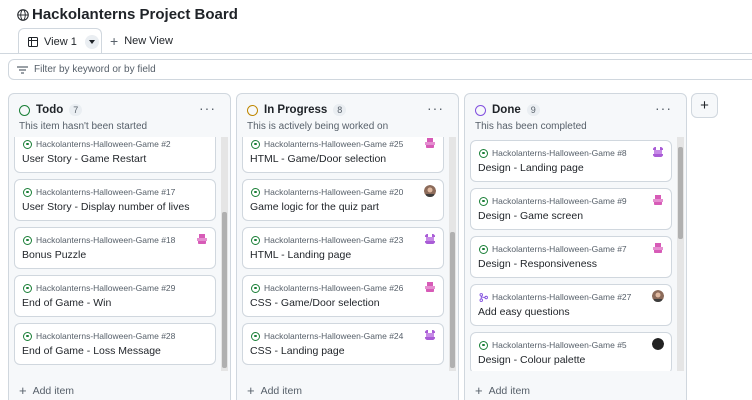 This screenshot has width=752, height=400. What do you see at coordinates (559, 153) in the screenshot?
I see `card-reference: Hackolanterns-Halloween-Game #8` at bounding box center [559, 153].